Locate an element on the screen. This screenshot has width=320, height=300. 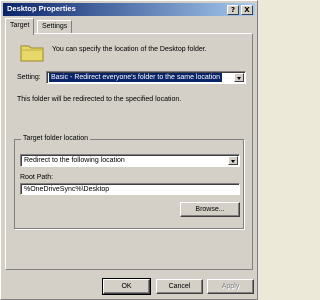
tab-target-label: Target is located at coordinates (20, 25).